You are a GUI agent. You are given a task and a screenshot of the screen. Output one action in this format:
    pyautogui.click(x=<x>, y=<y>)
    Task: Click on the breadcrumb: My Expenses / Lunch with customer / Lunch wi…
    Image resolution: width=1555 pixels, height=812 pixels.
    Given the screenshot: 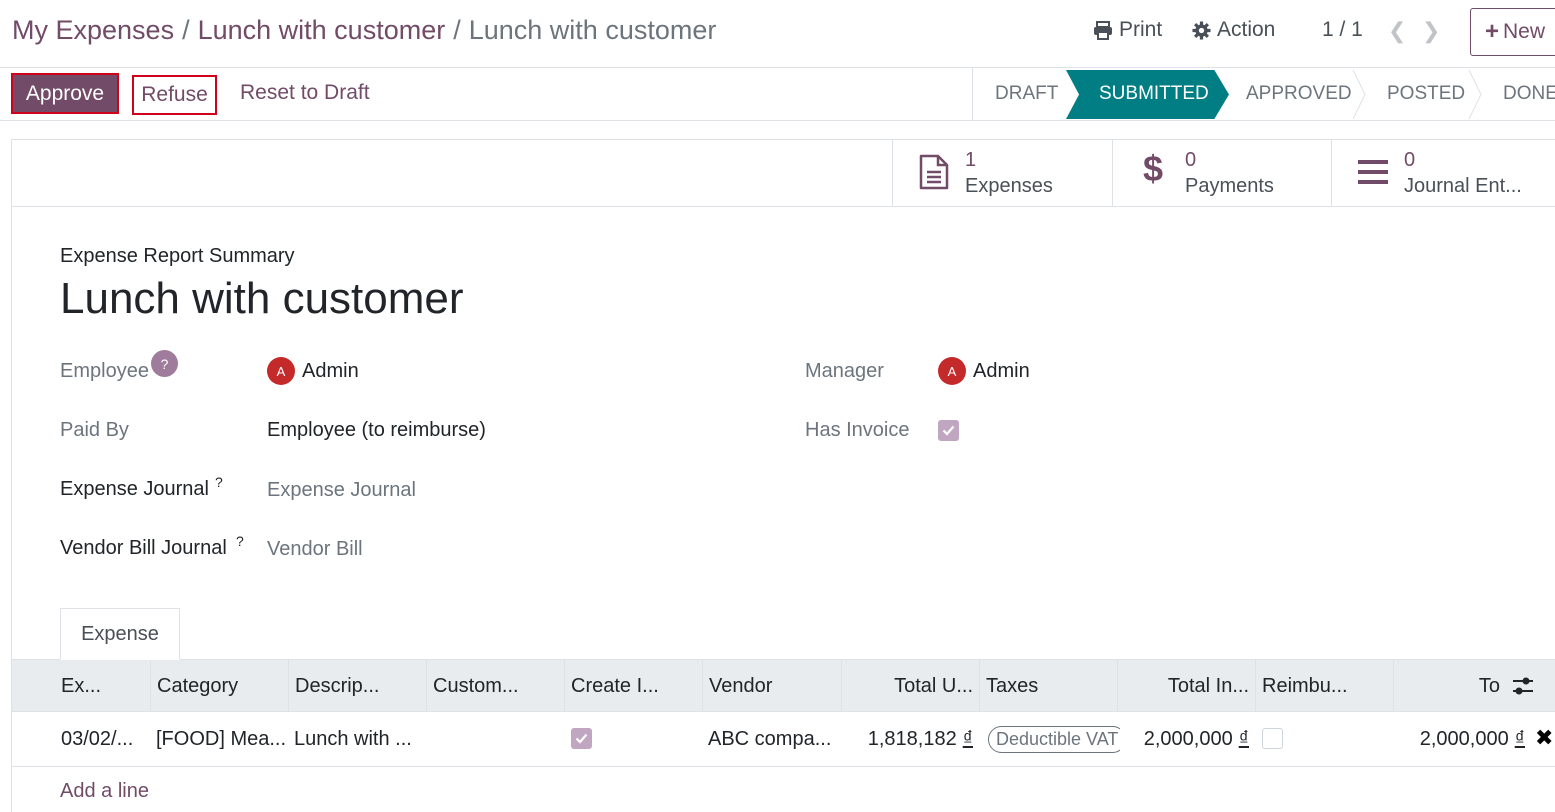 What is the action you would take?
    pyautogui.click(x=364, y=30)
    